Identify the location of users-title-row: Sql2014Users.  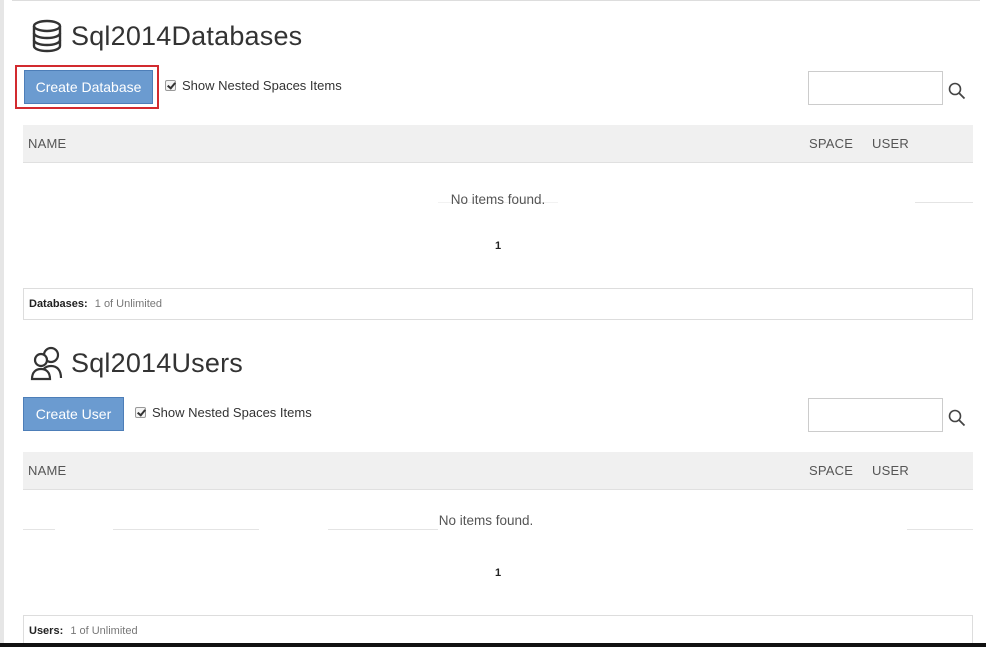
(136, 363).